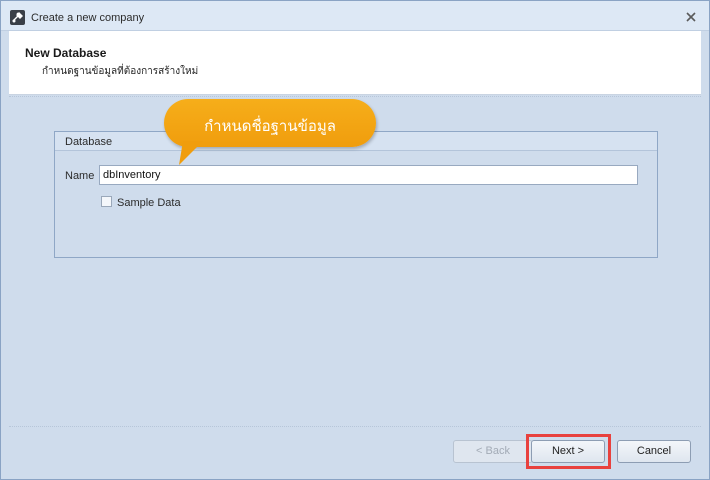  Describe the element at coordinates (191, 153) in the screenshot. I see `callout-pointer` at that location.